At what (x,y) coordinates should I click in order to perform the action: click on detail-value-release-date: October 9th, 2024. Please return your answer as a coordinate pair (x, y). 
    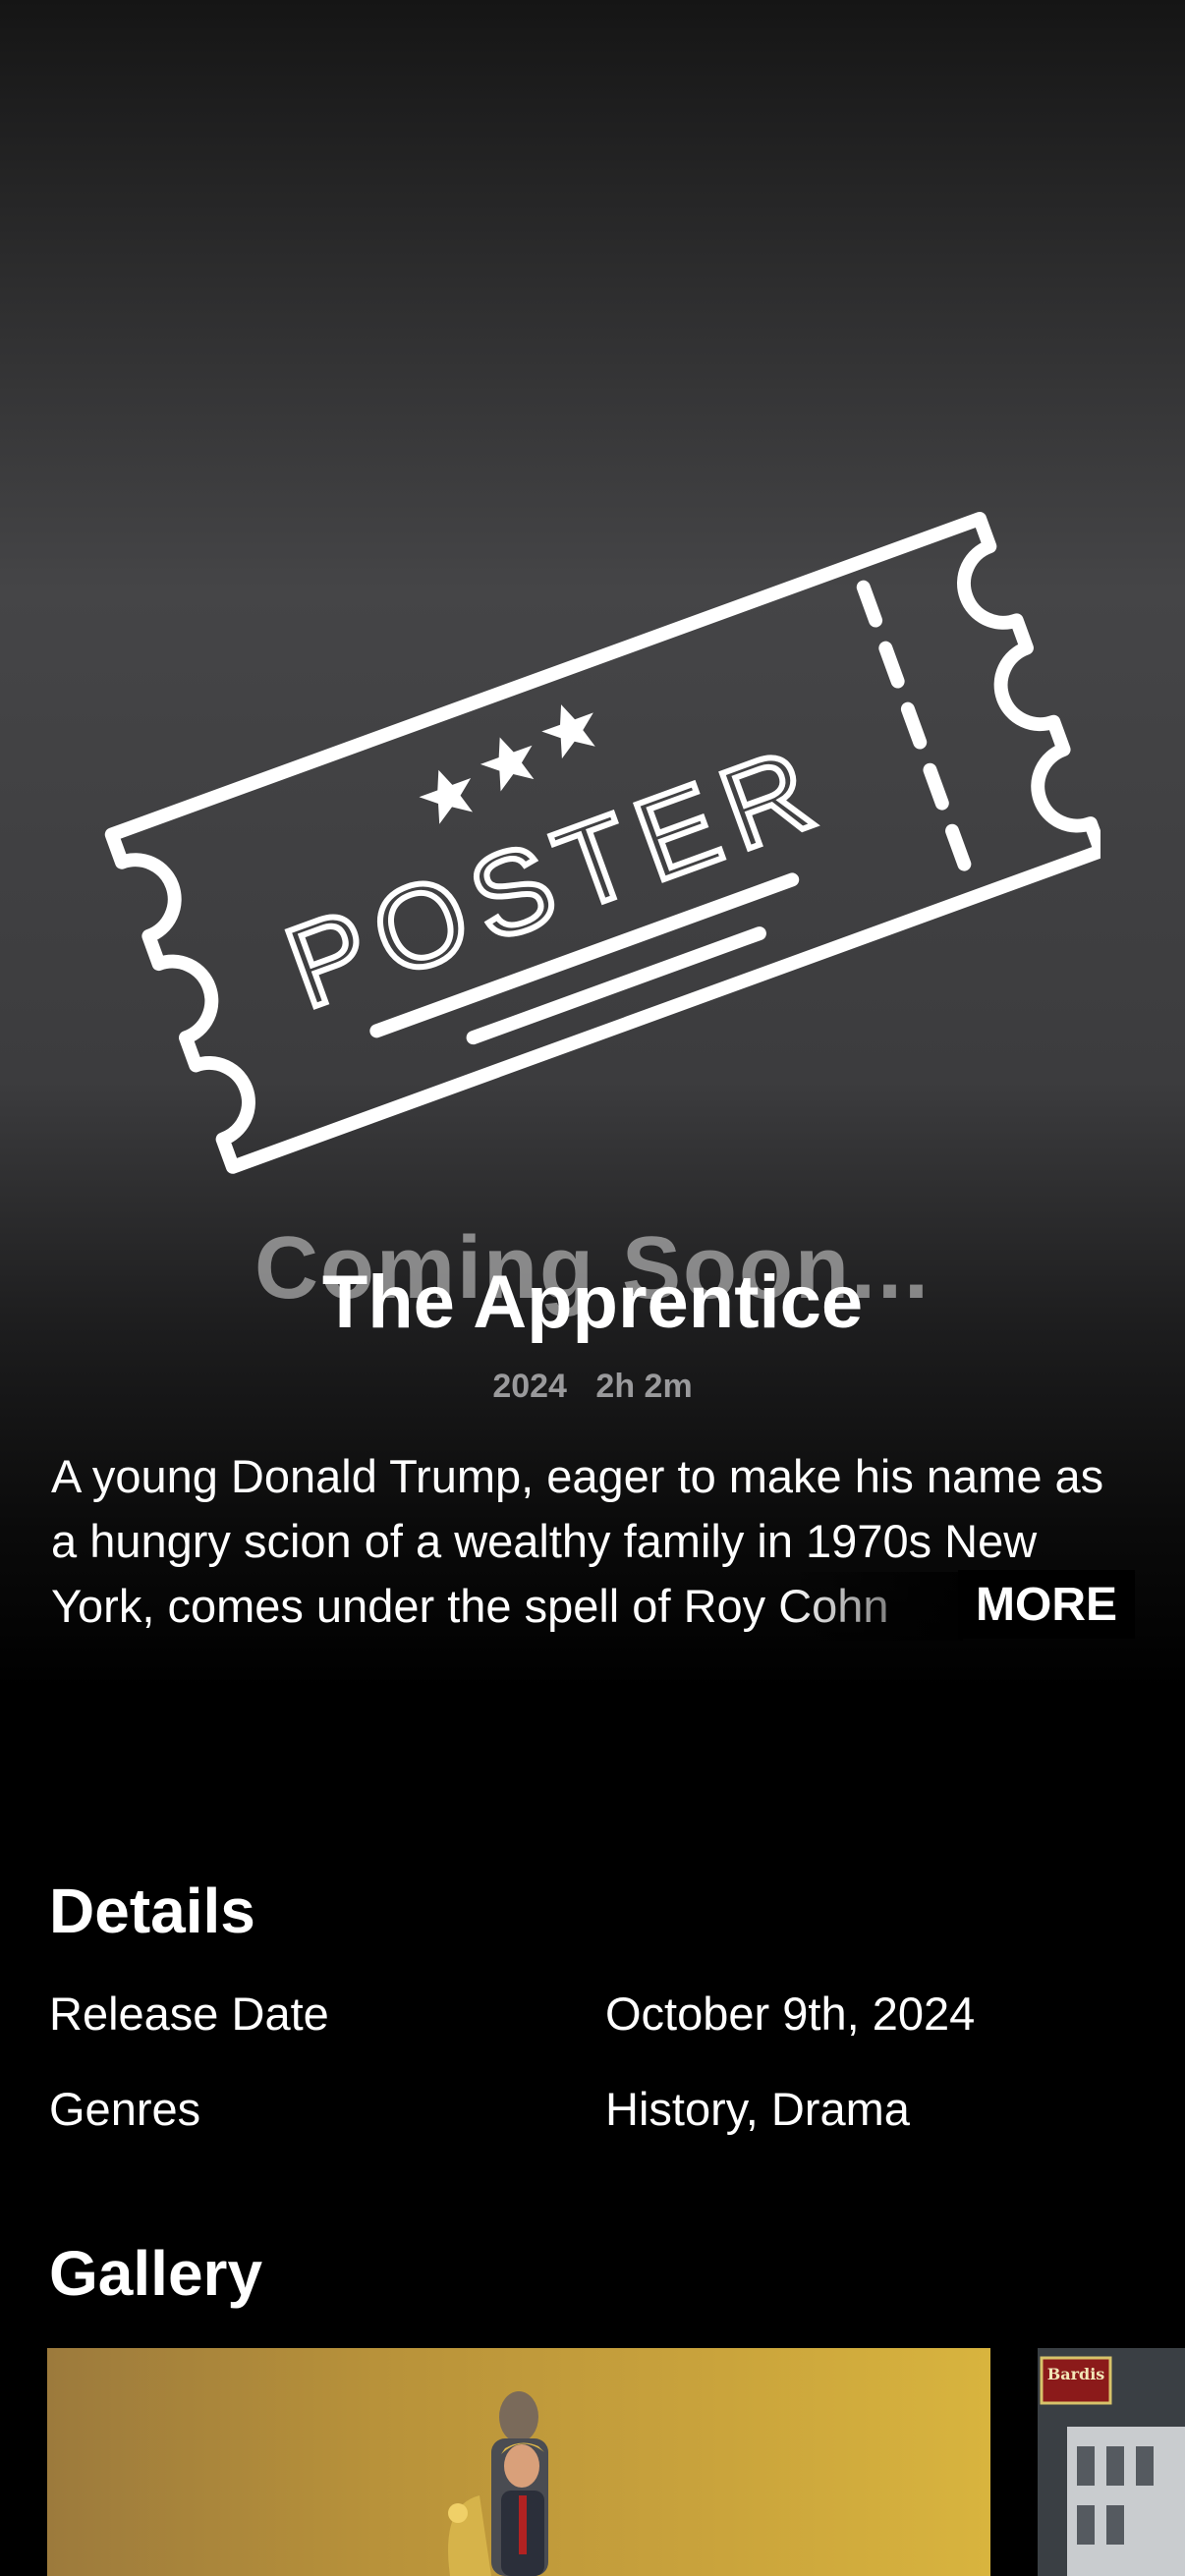
    Looking at the image, I should click on (790, 2014).